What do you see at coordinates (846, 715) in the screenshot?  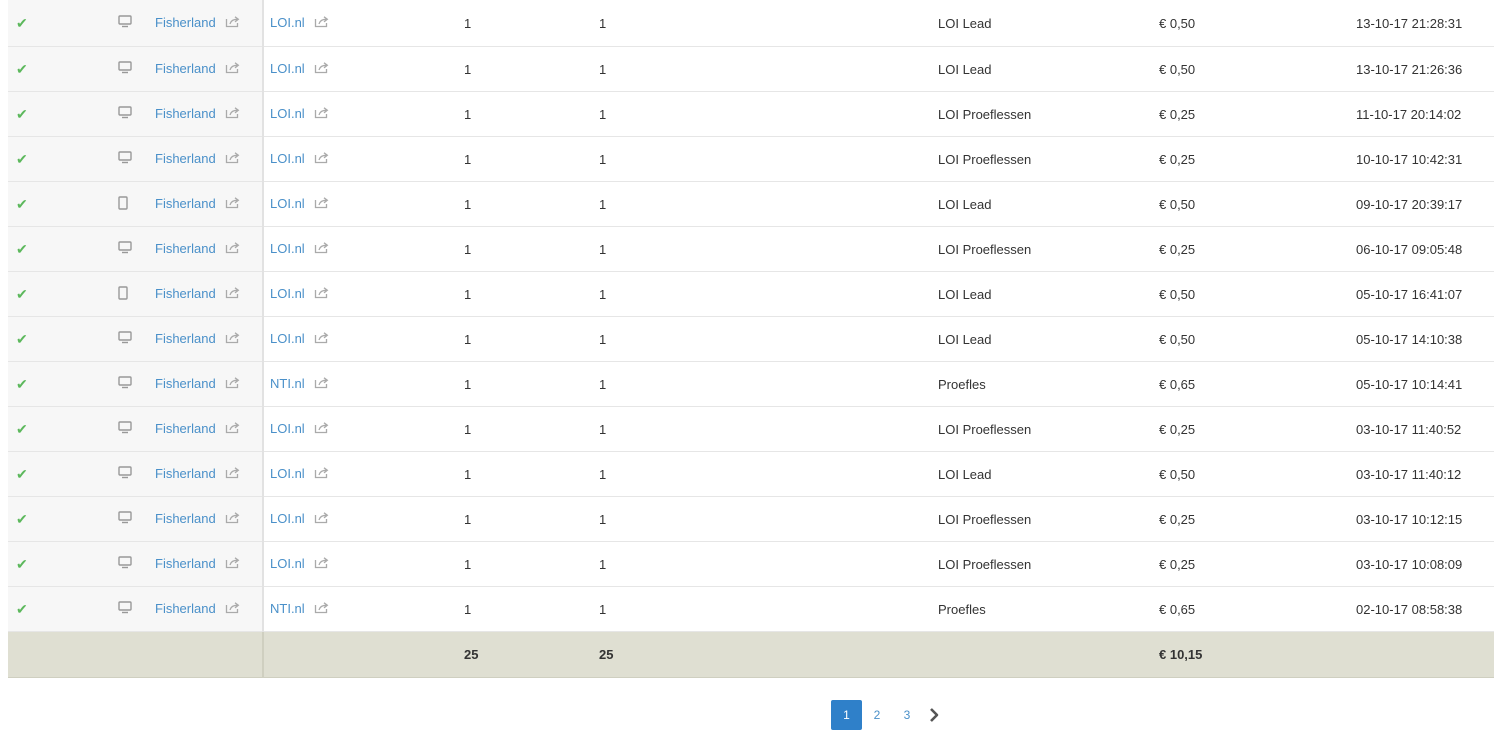 I see `page-1-button: 1` at bounding box center [846, 715].